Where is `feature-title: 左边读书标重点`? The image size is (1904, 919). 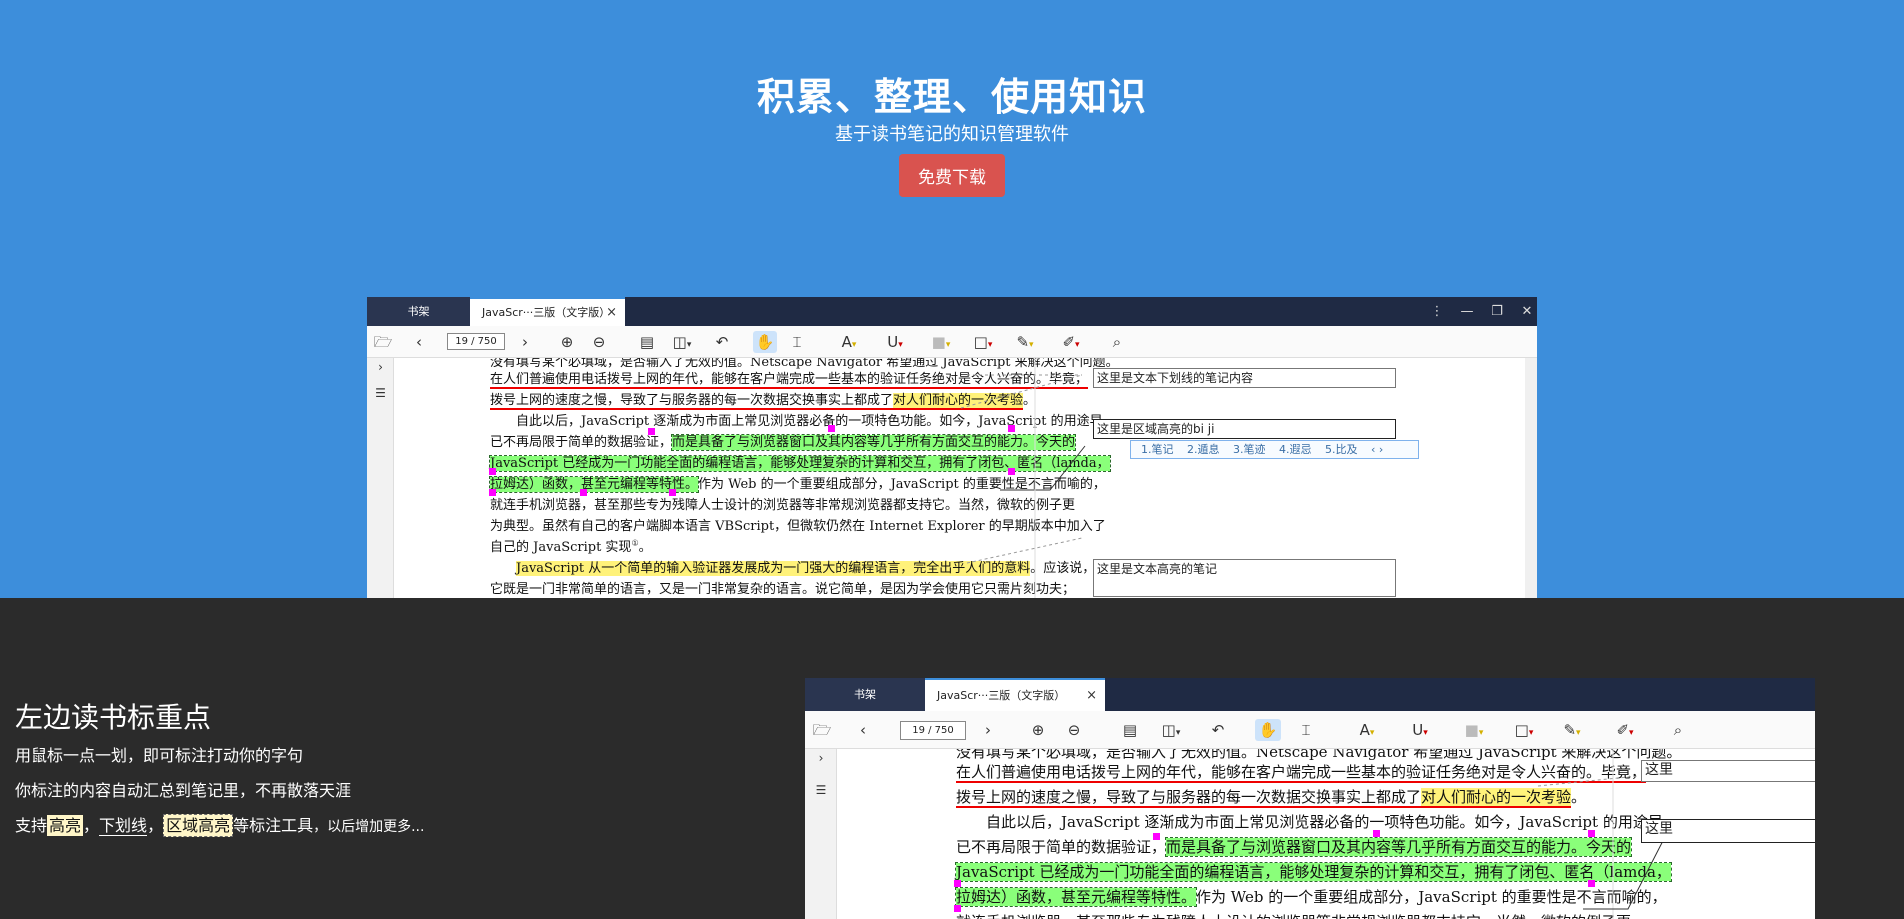
feature-title: 左边读书标重点 is located at coordinates (113, 717).